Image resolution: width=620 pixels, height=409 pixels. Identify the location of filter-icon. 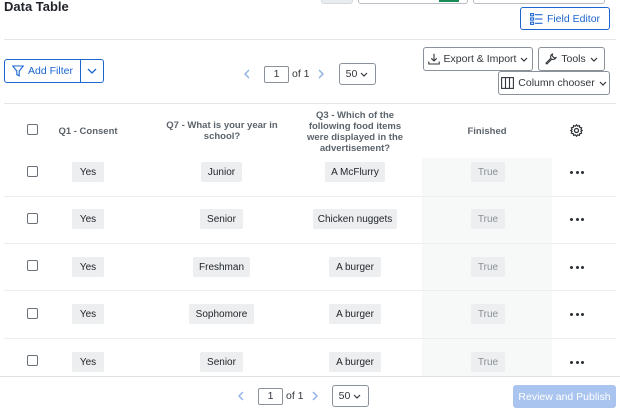
(18, 71).